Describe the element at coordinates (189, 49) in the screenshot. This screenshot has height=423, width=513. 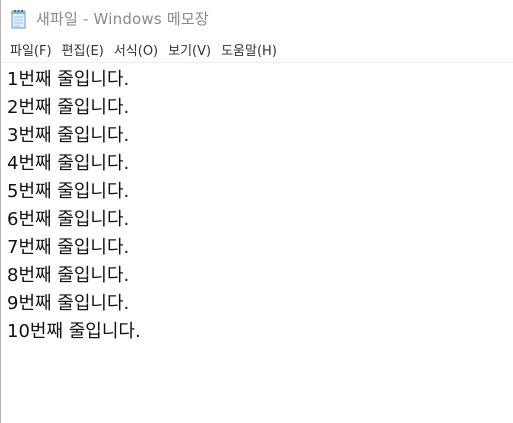
I see `menu-view: 보기(V)` at that location.